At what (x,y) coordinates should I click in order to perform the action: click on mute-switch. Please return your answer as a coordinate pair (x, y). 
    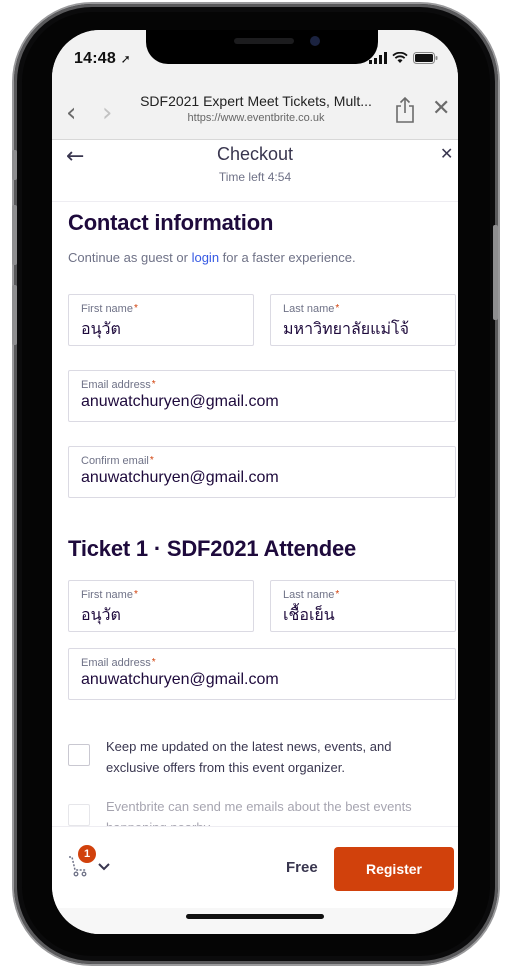
    Looking at the image, I should click on (14, 165).